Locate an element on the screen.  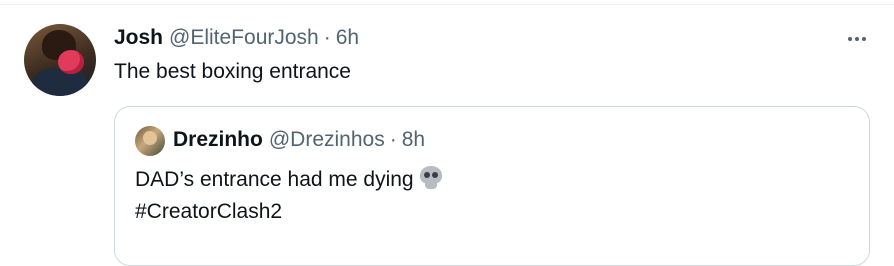
tweet-header: Josh @EliteFourJosh · 6h is located at coordinates (236, 38).